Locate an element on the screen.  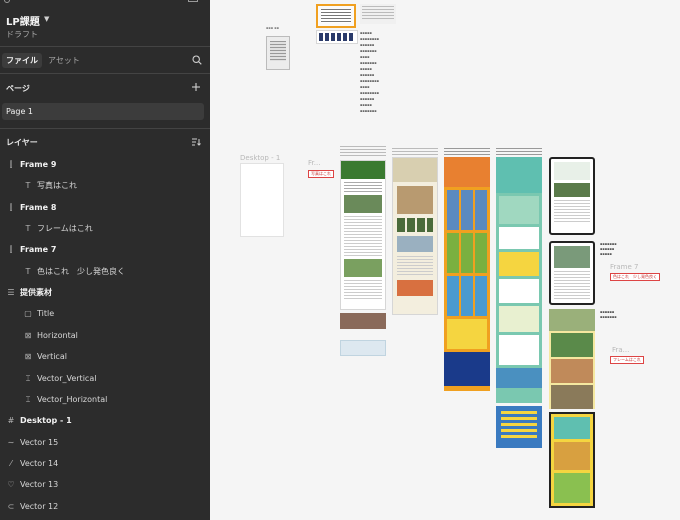
layer-label: Vertical is located at coordinates (52, 356).